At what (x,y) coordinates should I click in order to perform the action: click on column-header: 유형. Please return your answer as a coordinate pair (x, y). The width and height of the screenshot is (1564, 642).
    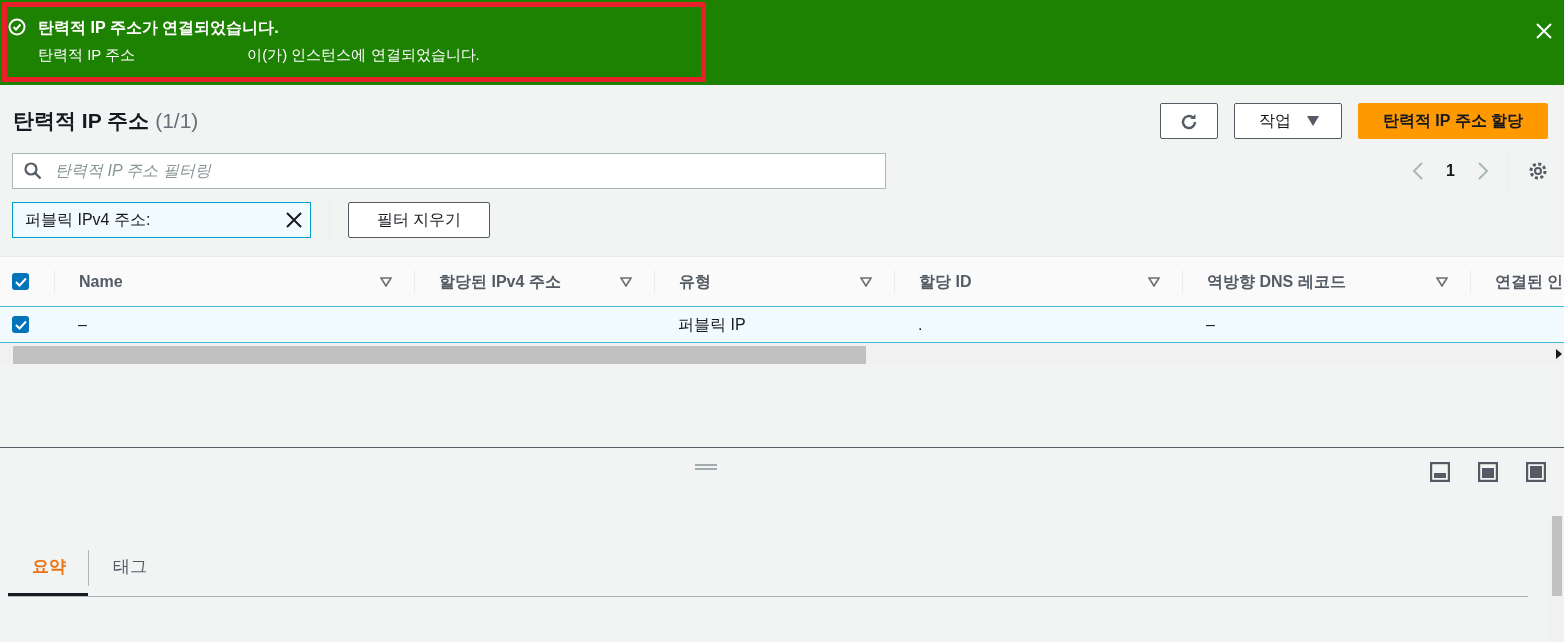
    Looking at the image, I should click on (695, 281).